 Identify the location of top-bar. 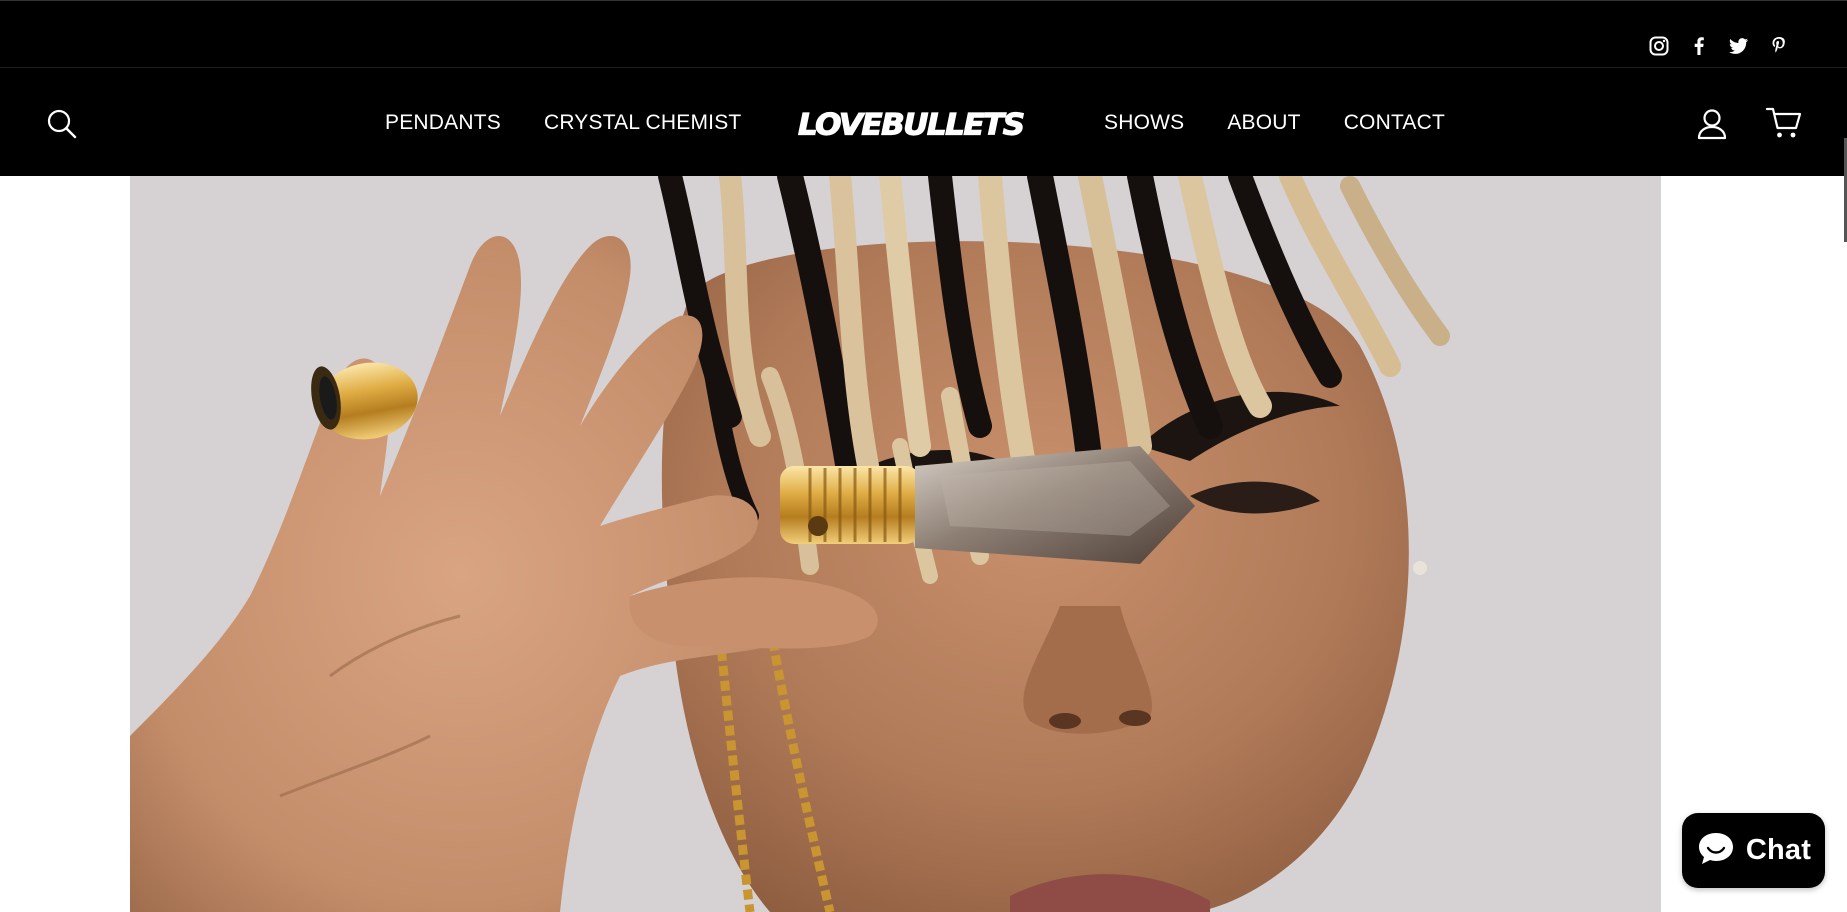
(923, 34).